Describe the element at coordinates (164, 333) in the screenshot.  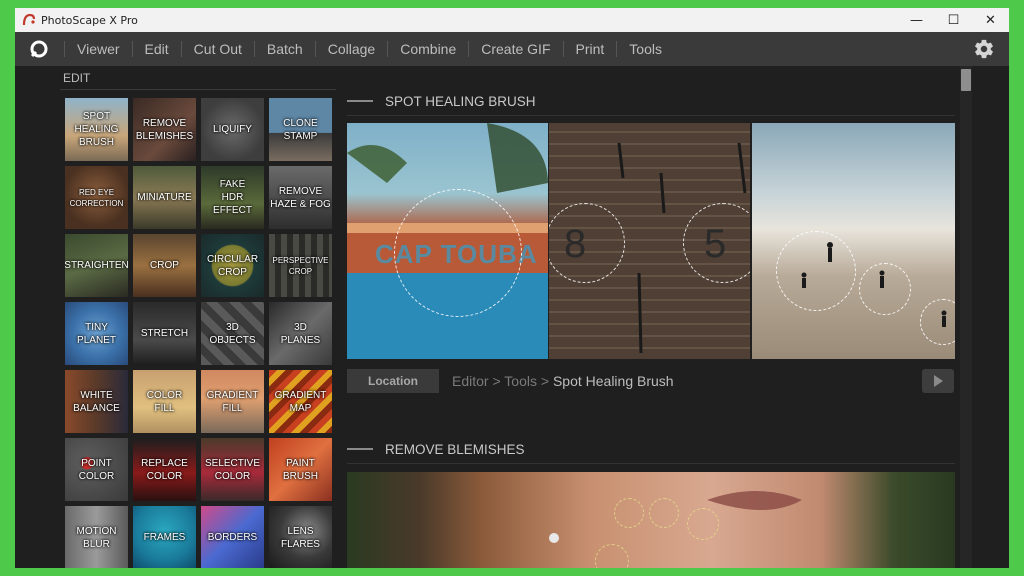
I see `tool-stretch: STRETCH` at that location.